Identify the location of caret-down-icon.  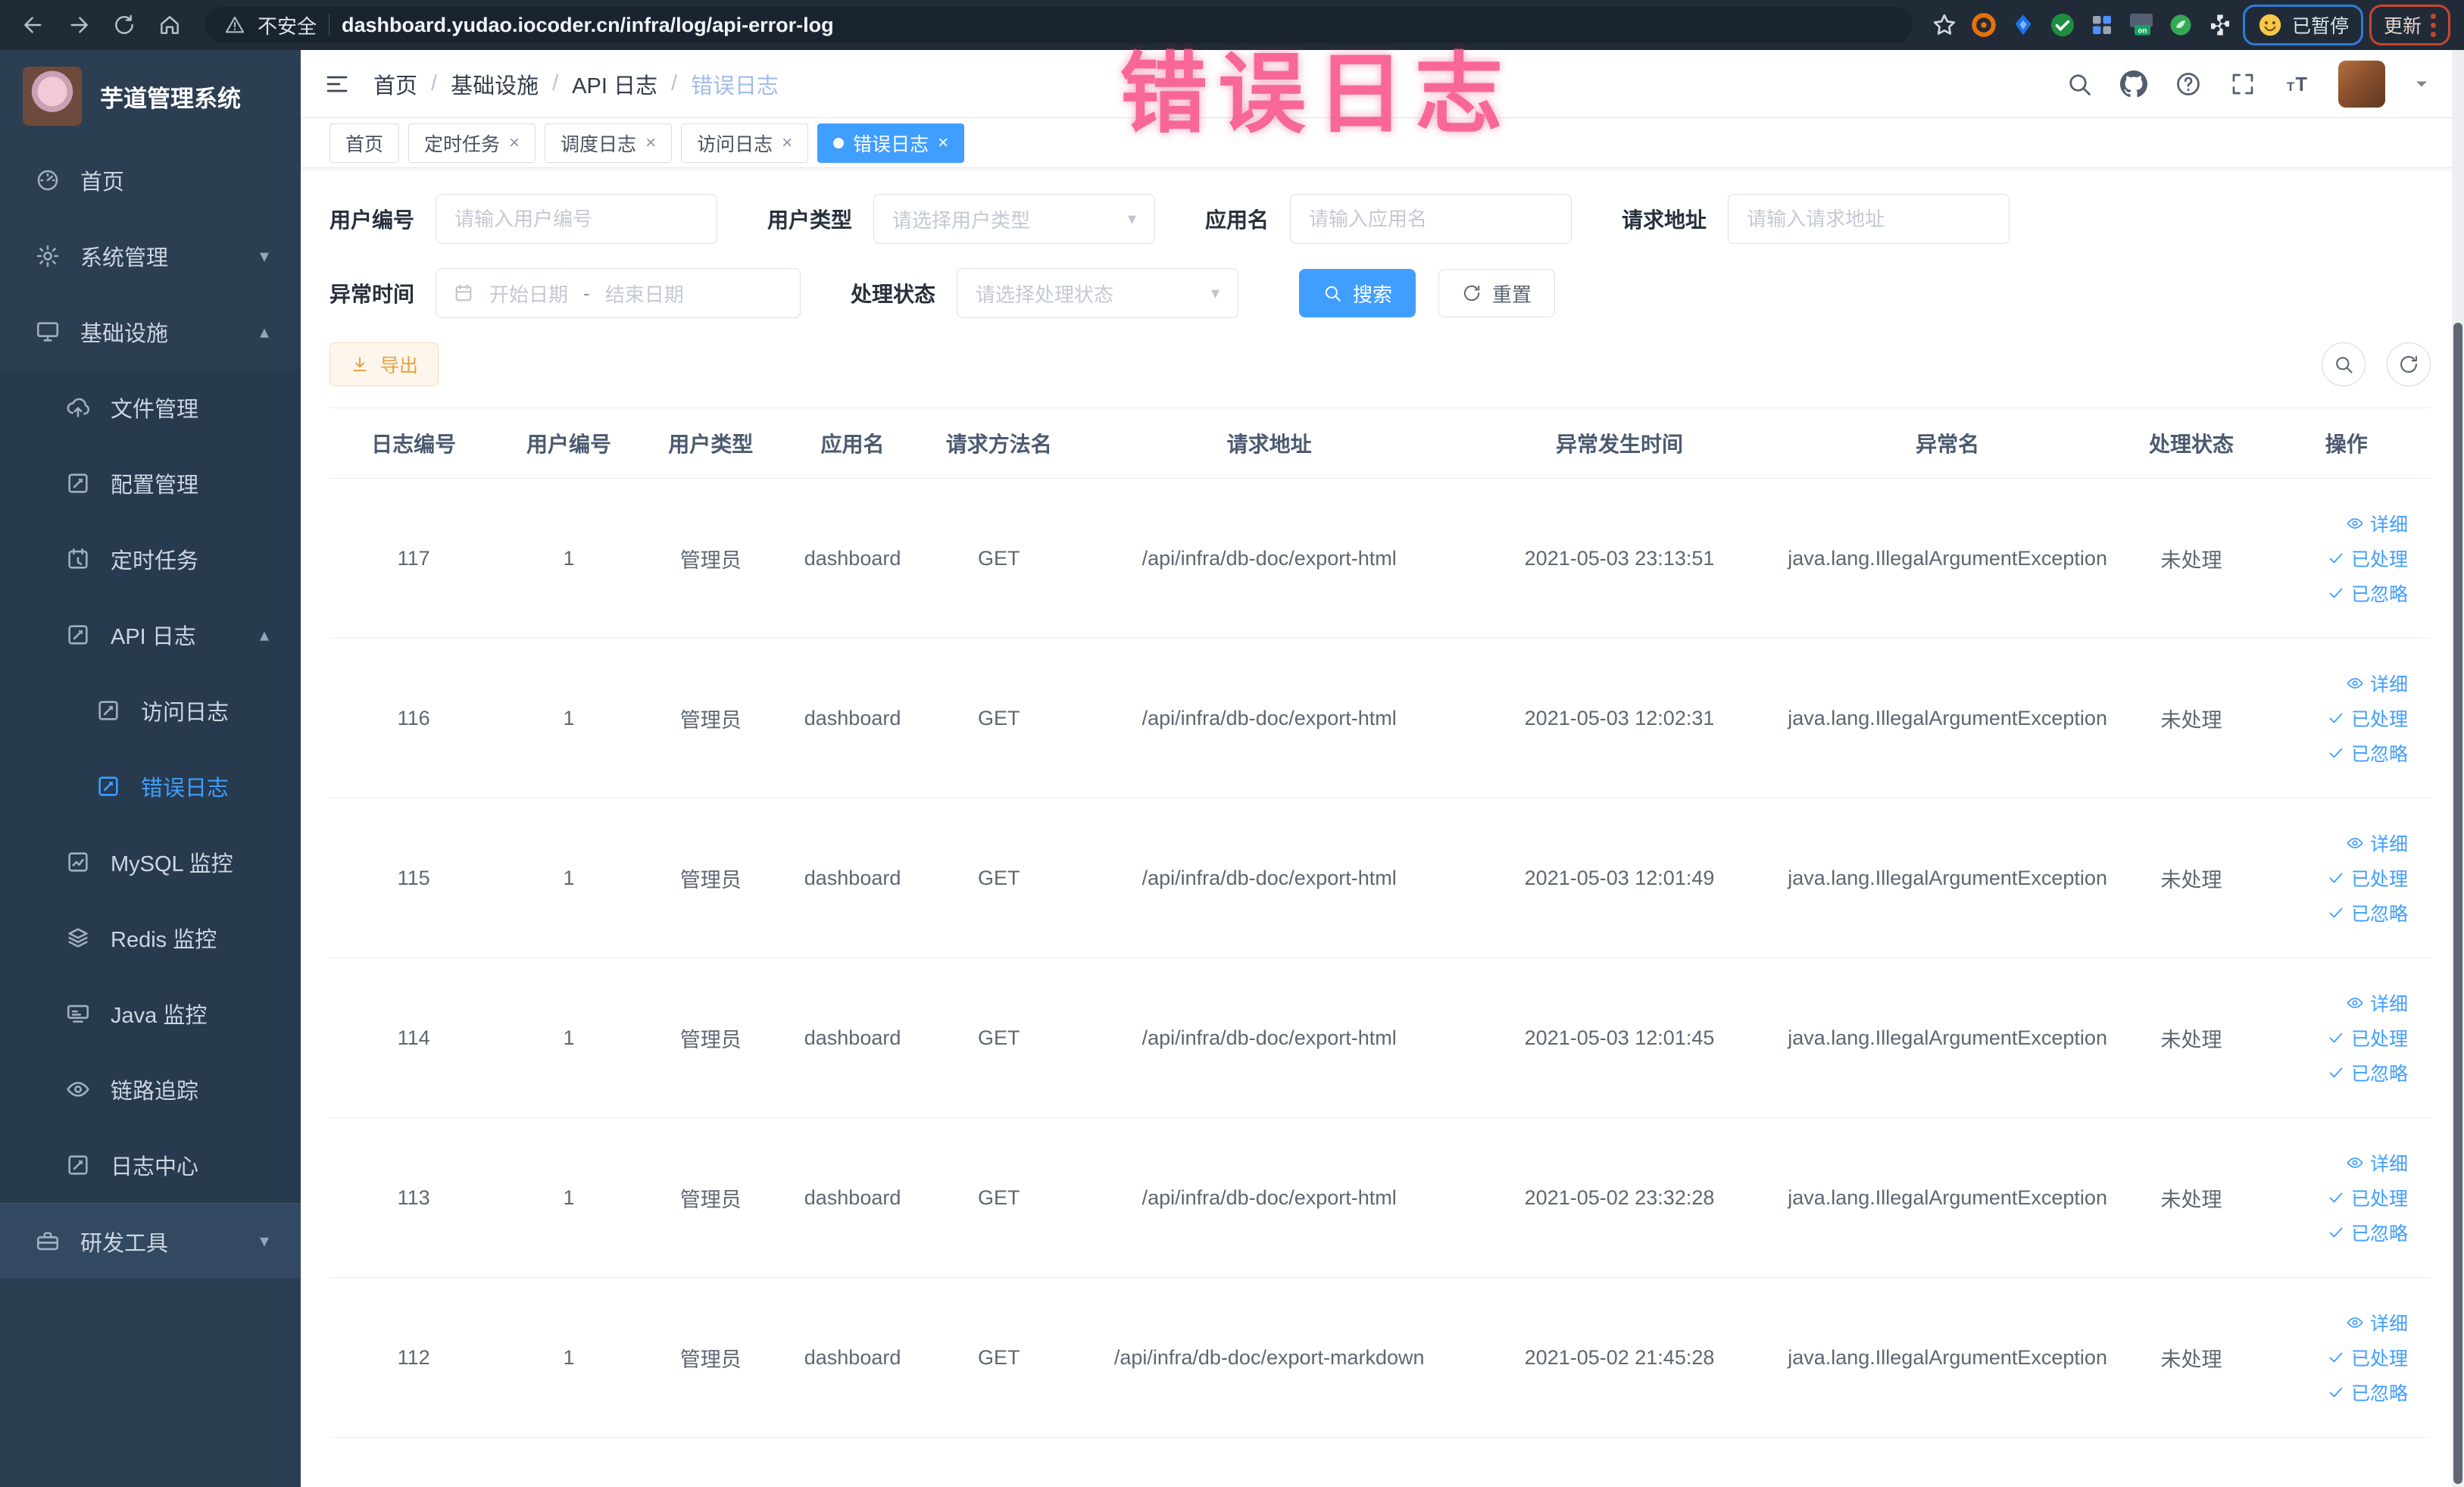
(2421, 84).